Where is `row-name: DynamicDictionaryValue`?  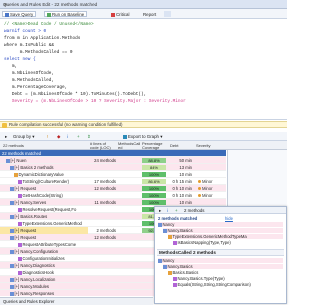
row-name: DynamicDictionaryValue is located at coordinates (41, 174).